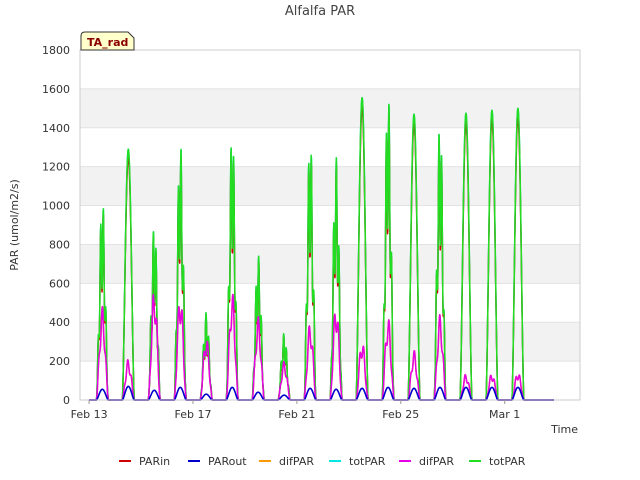 Image resolution: width=640 pixels, height=480 pixels. Describe the element at coordinates (56, 206) in the screenshot. I see `y-tick-label: 1000` at that location.